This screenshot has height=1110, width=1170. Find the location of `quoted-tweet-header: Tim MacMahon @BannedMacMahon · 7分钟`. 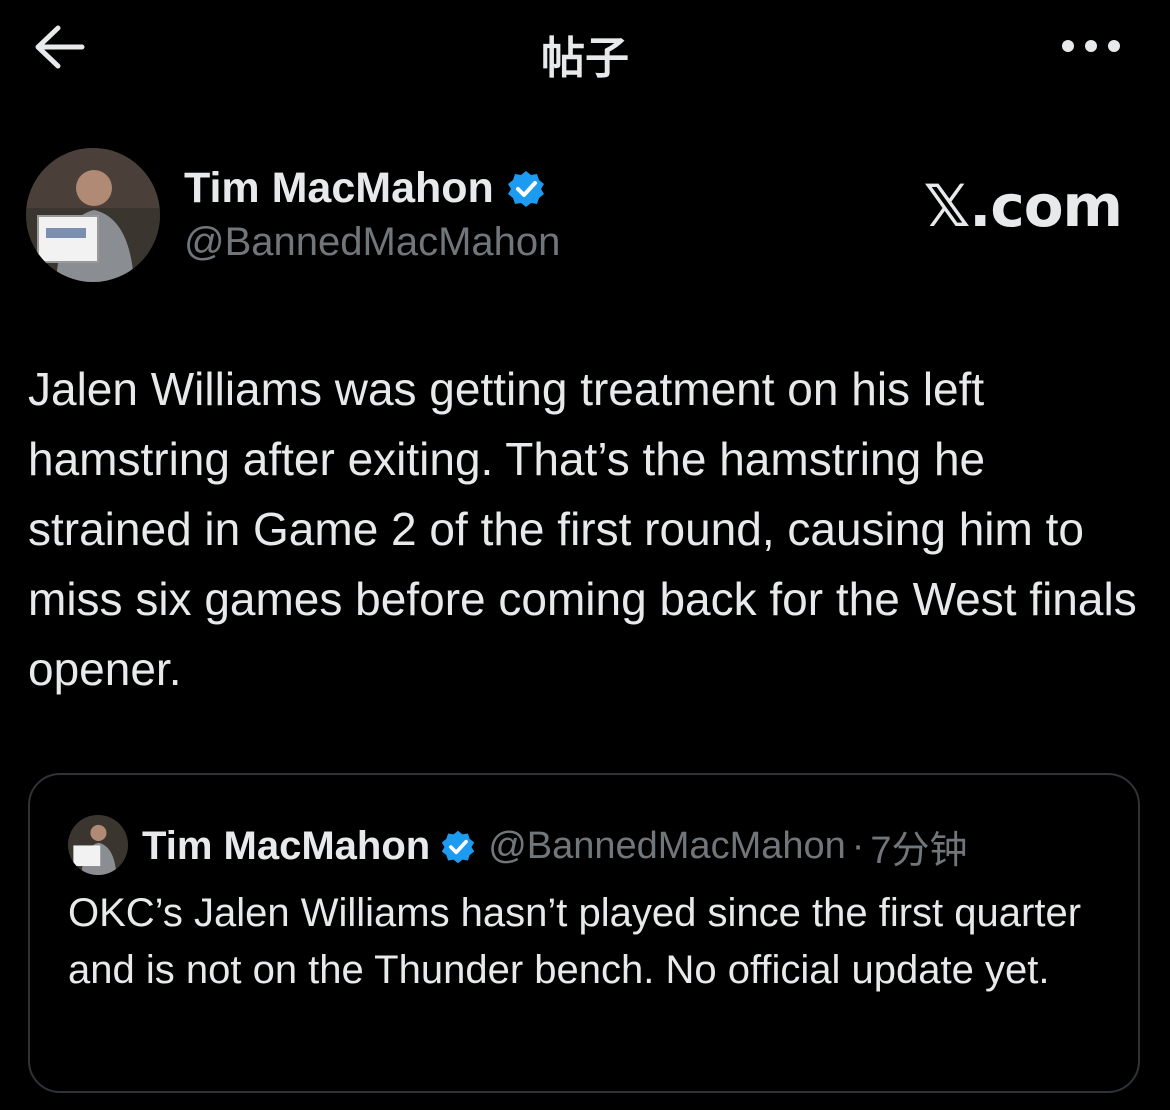

quoted-tweet-header: Tim MacMahon @BannedMacMahon · 7分钟 is located at coordinates (555, 846).